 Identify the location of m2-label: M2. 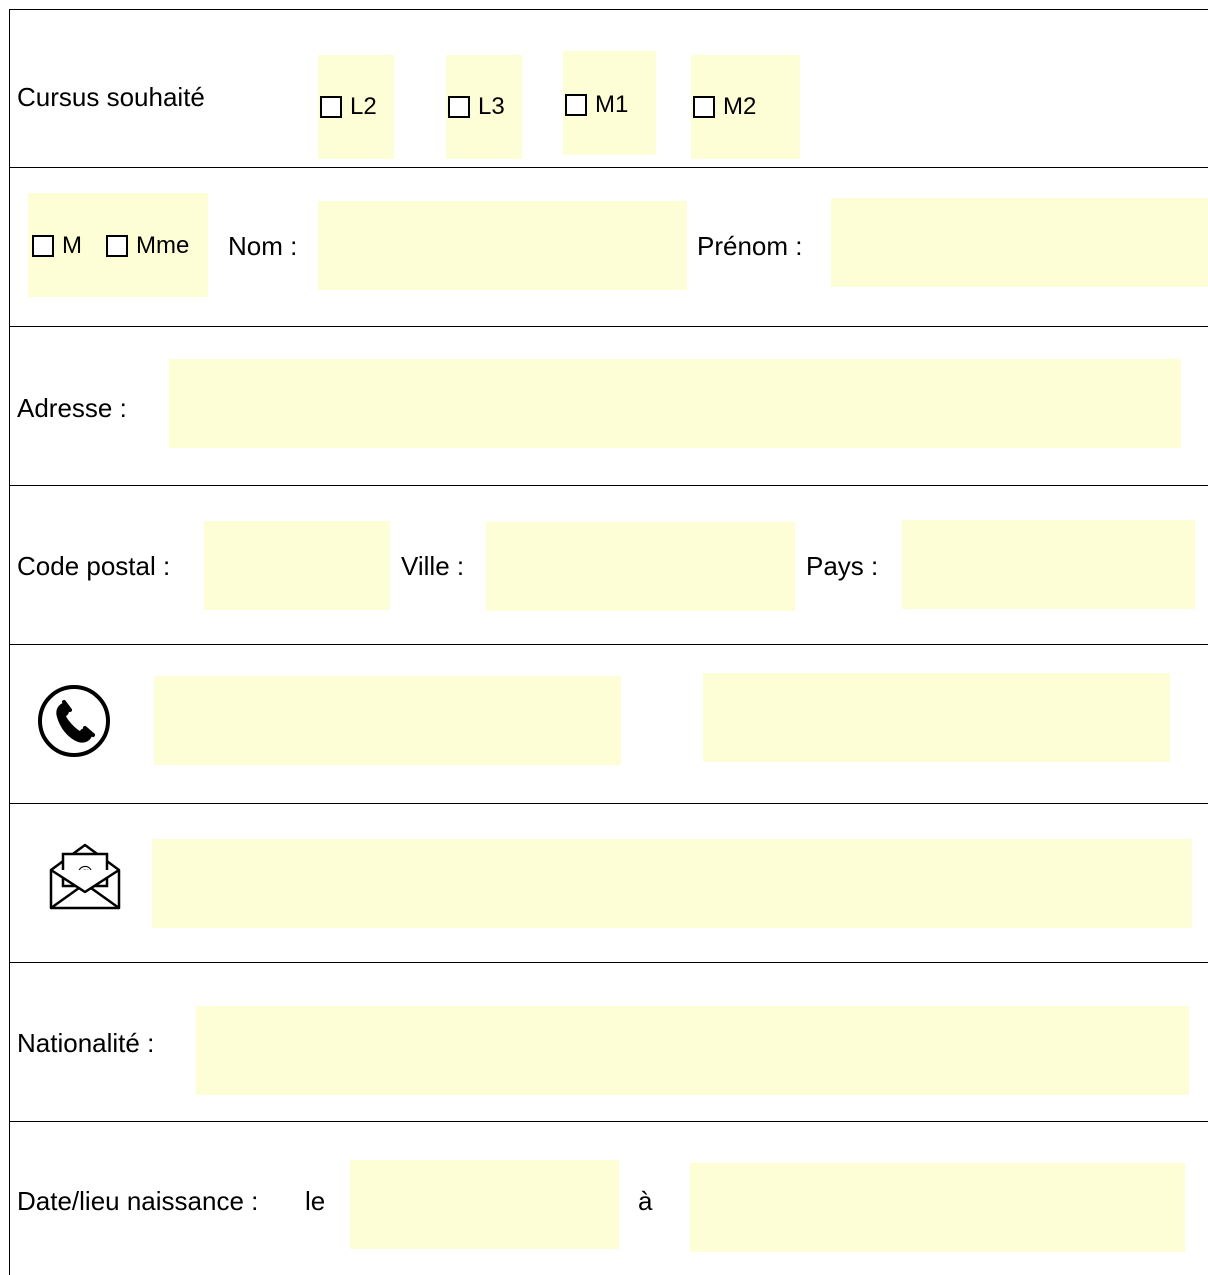
(740, 106).